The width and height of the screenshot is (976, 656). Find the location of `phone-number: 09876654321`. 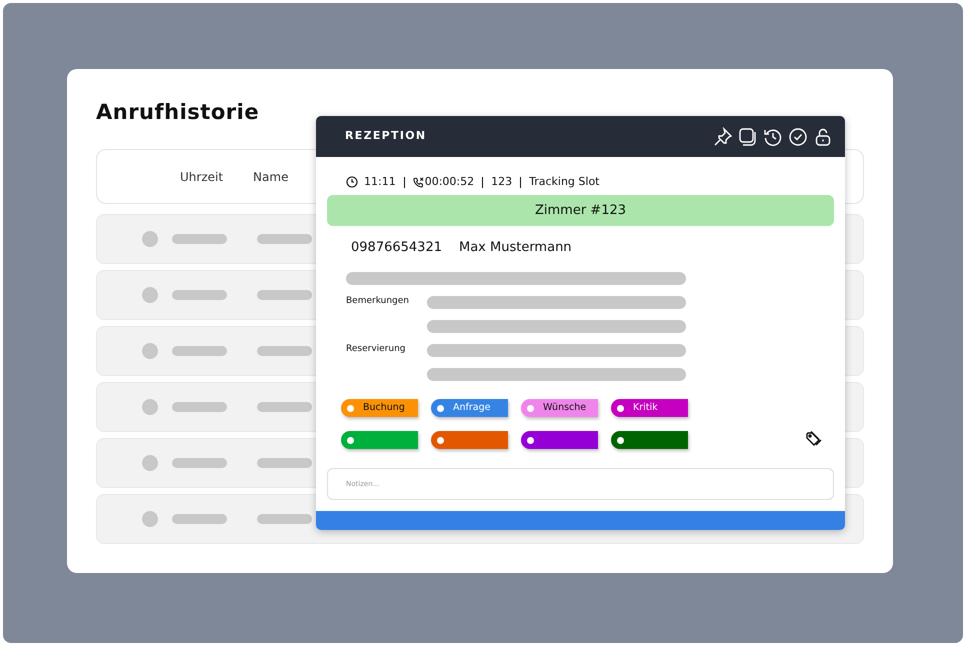

phone-number: 09876654321 is located at coordinates (396, 248).